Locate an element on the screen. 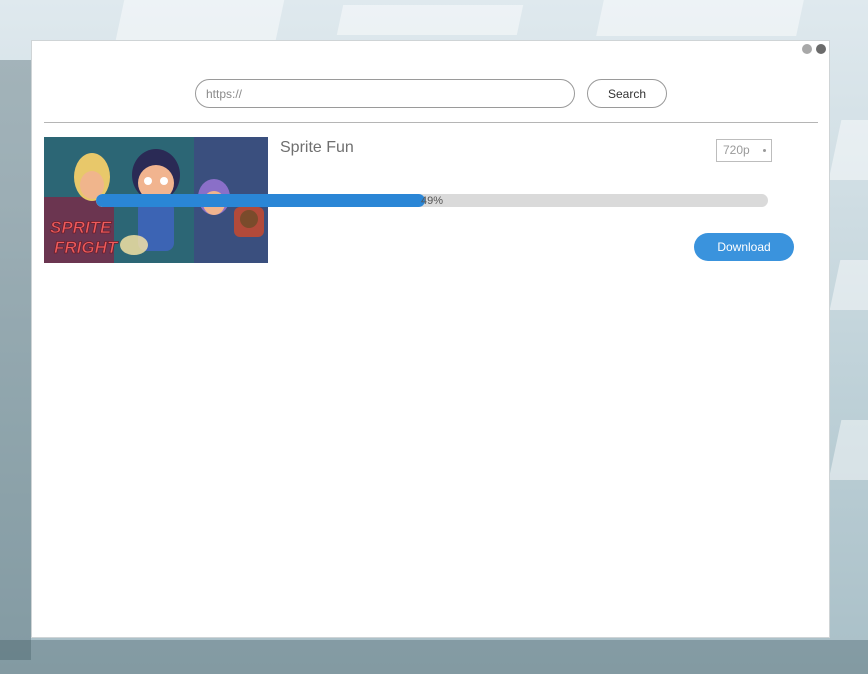 The width and height of the screenshot is (868, 674). quality-select: 720p is located at coordinates (744, 150).